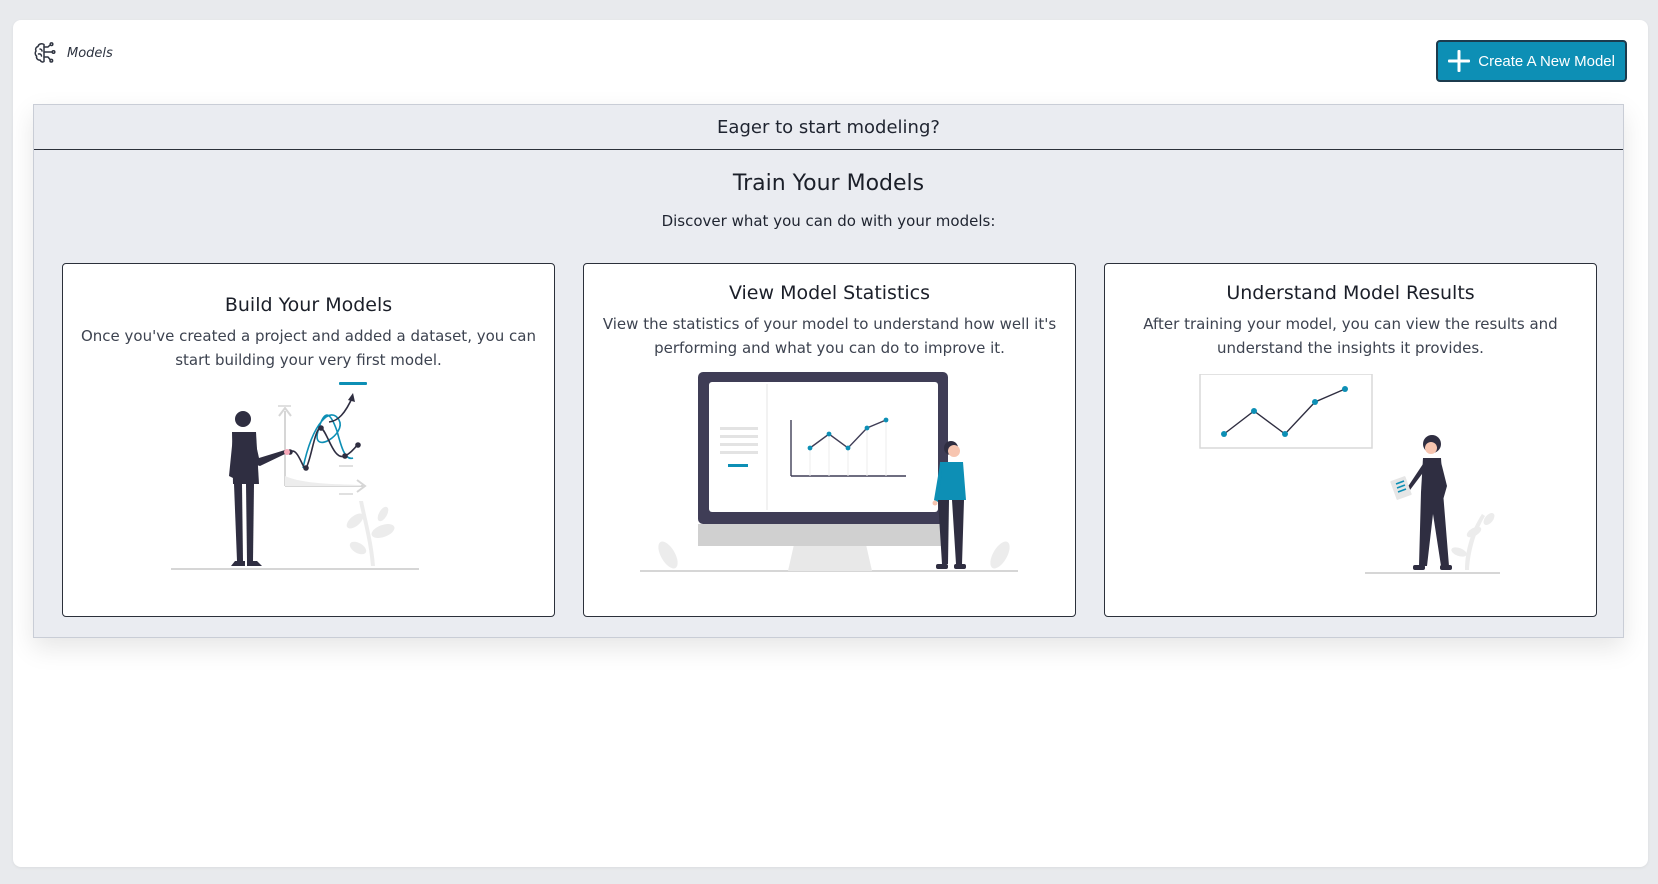 The width and height of the screenshot is (1658, 884). I want to click on model-results-illustration, so click(1349, 474).